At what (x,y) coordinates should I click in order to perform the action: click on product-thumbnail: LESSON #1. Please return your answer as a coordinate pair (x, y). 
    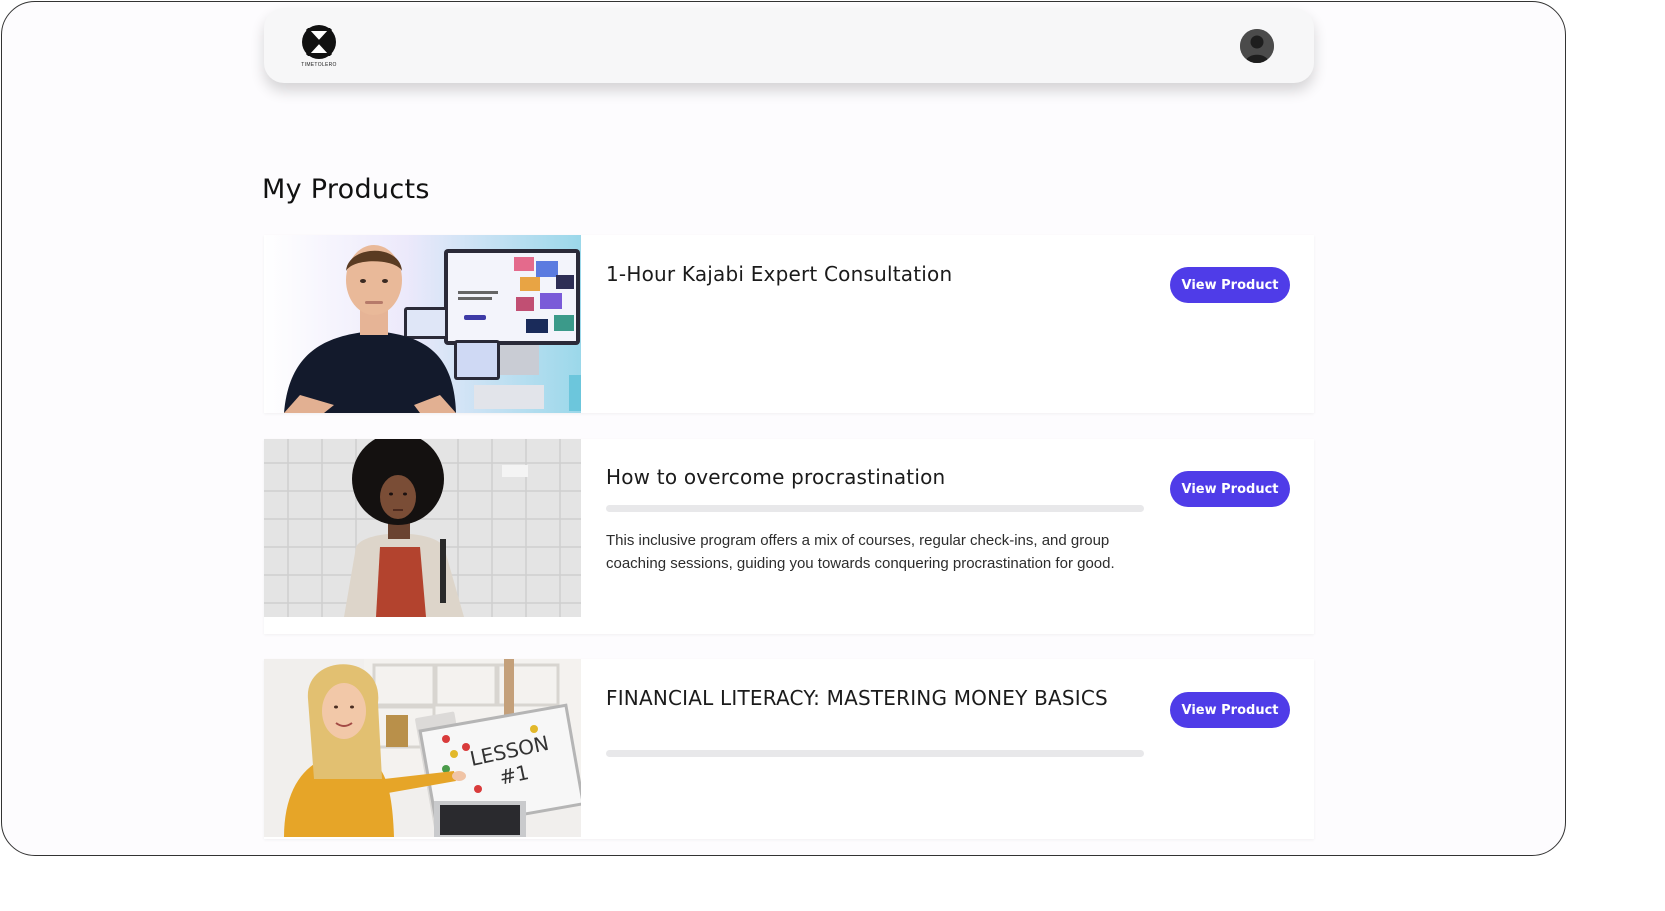
    Looking at the image, I should click on (422, 748).